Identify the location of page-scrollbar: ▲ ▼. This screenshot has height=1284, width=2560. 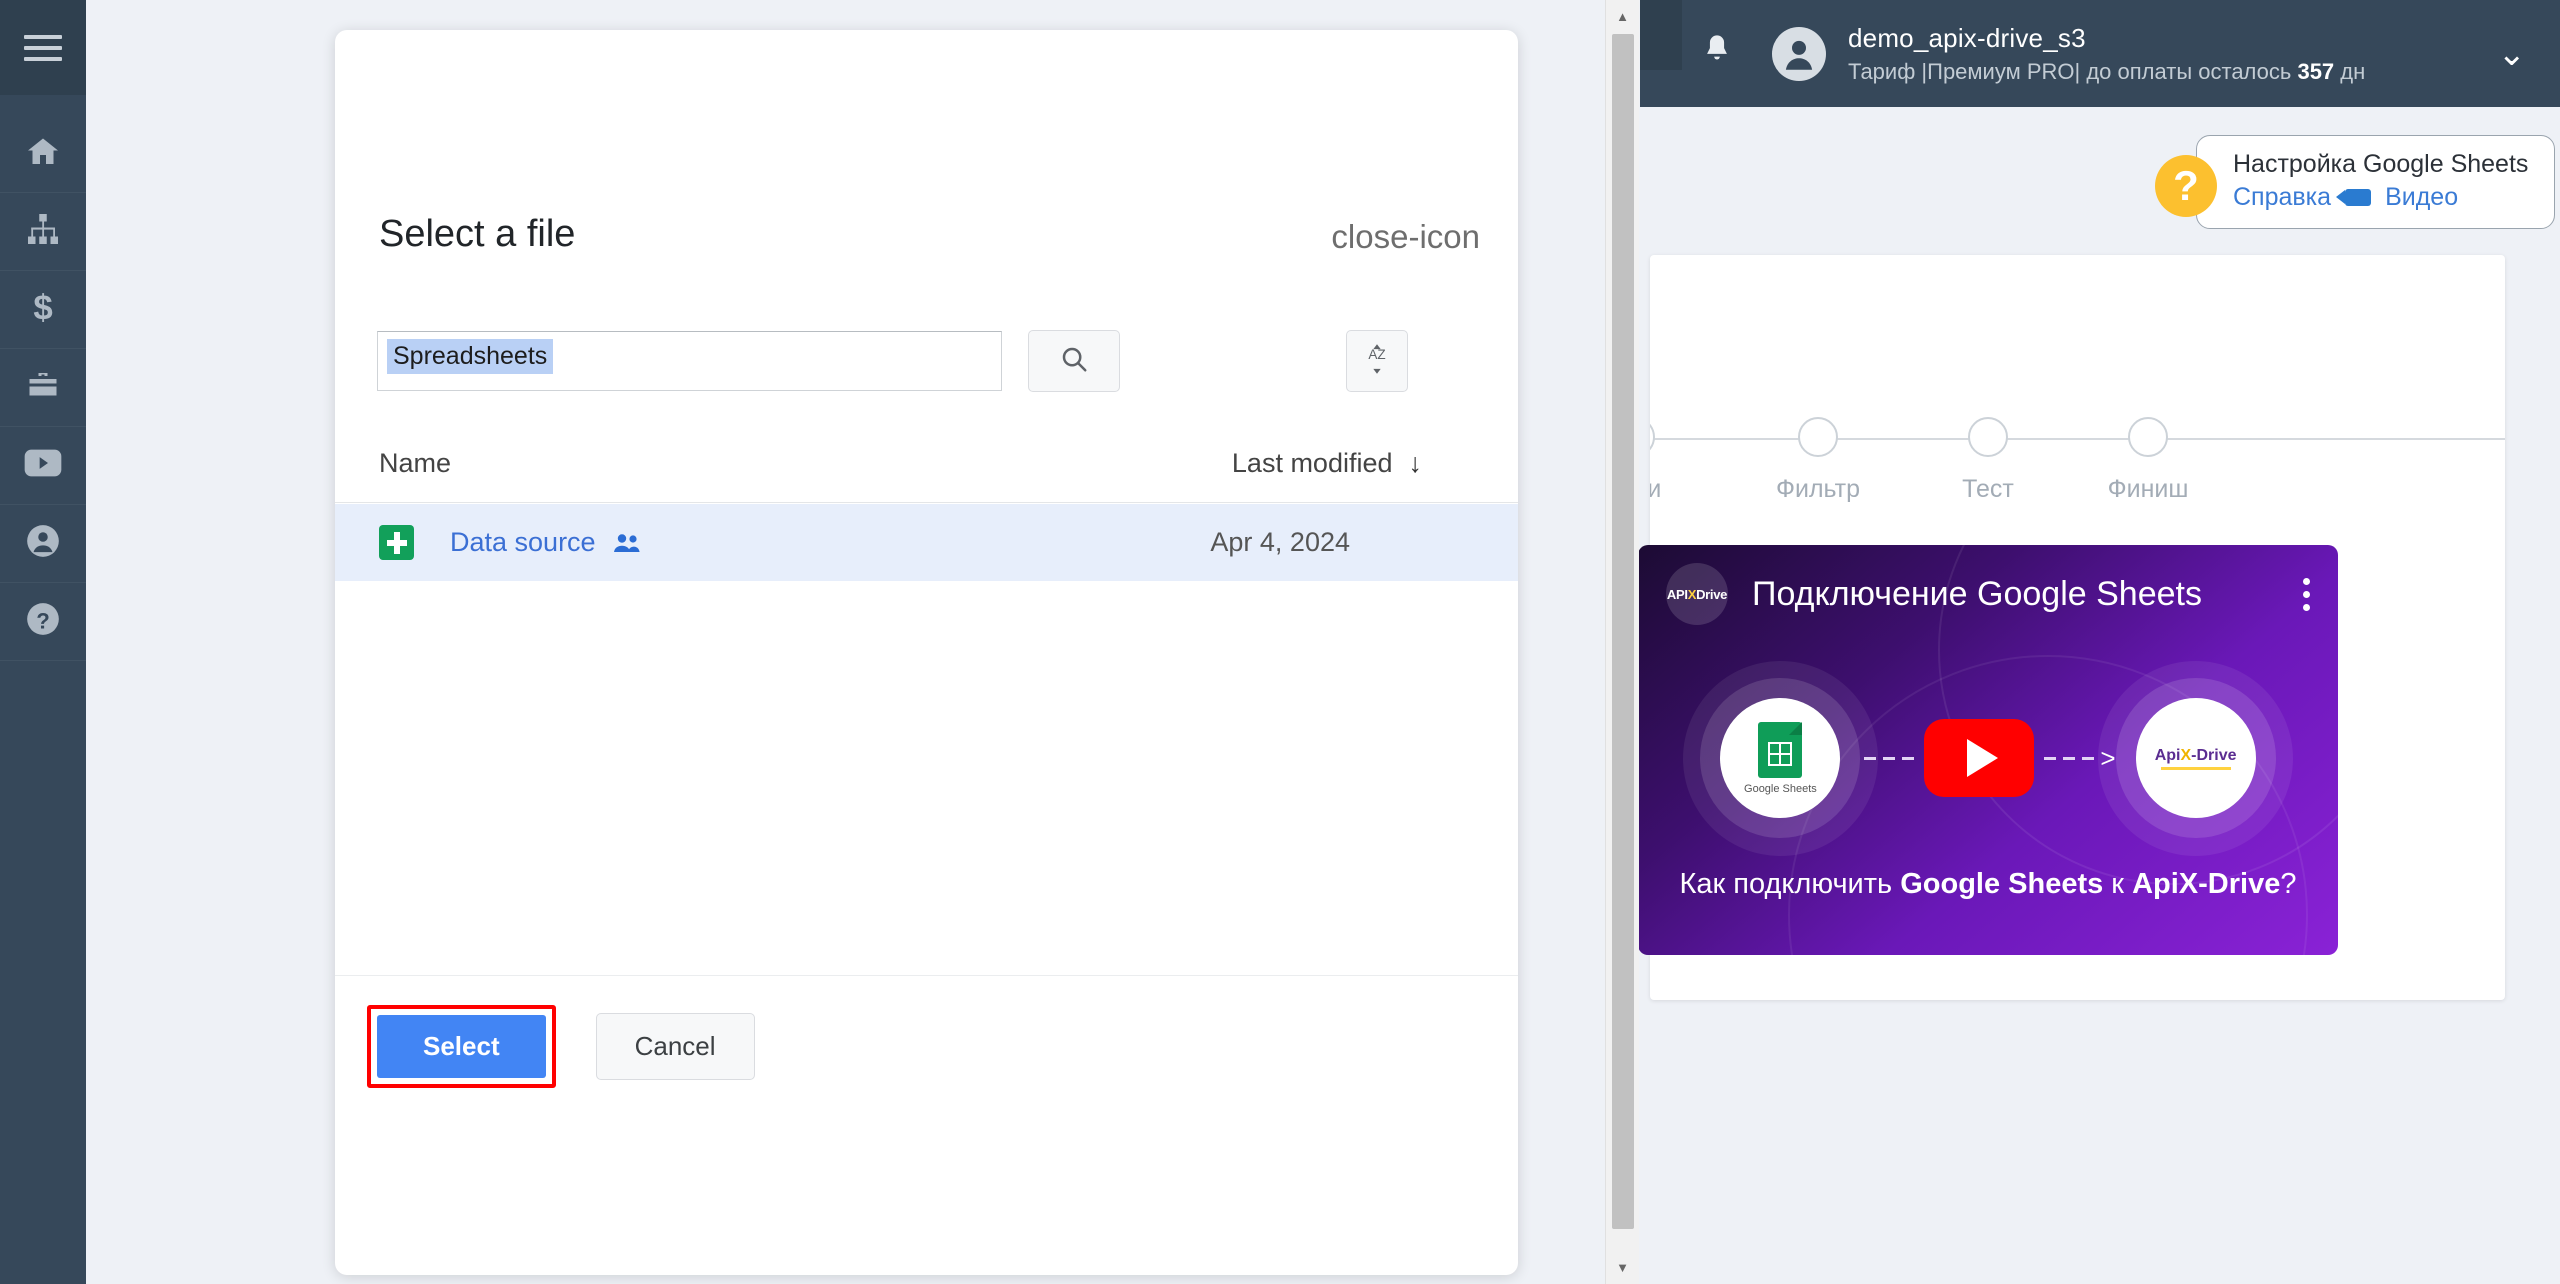
(1622, 642).